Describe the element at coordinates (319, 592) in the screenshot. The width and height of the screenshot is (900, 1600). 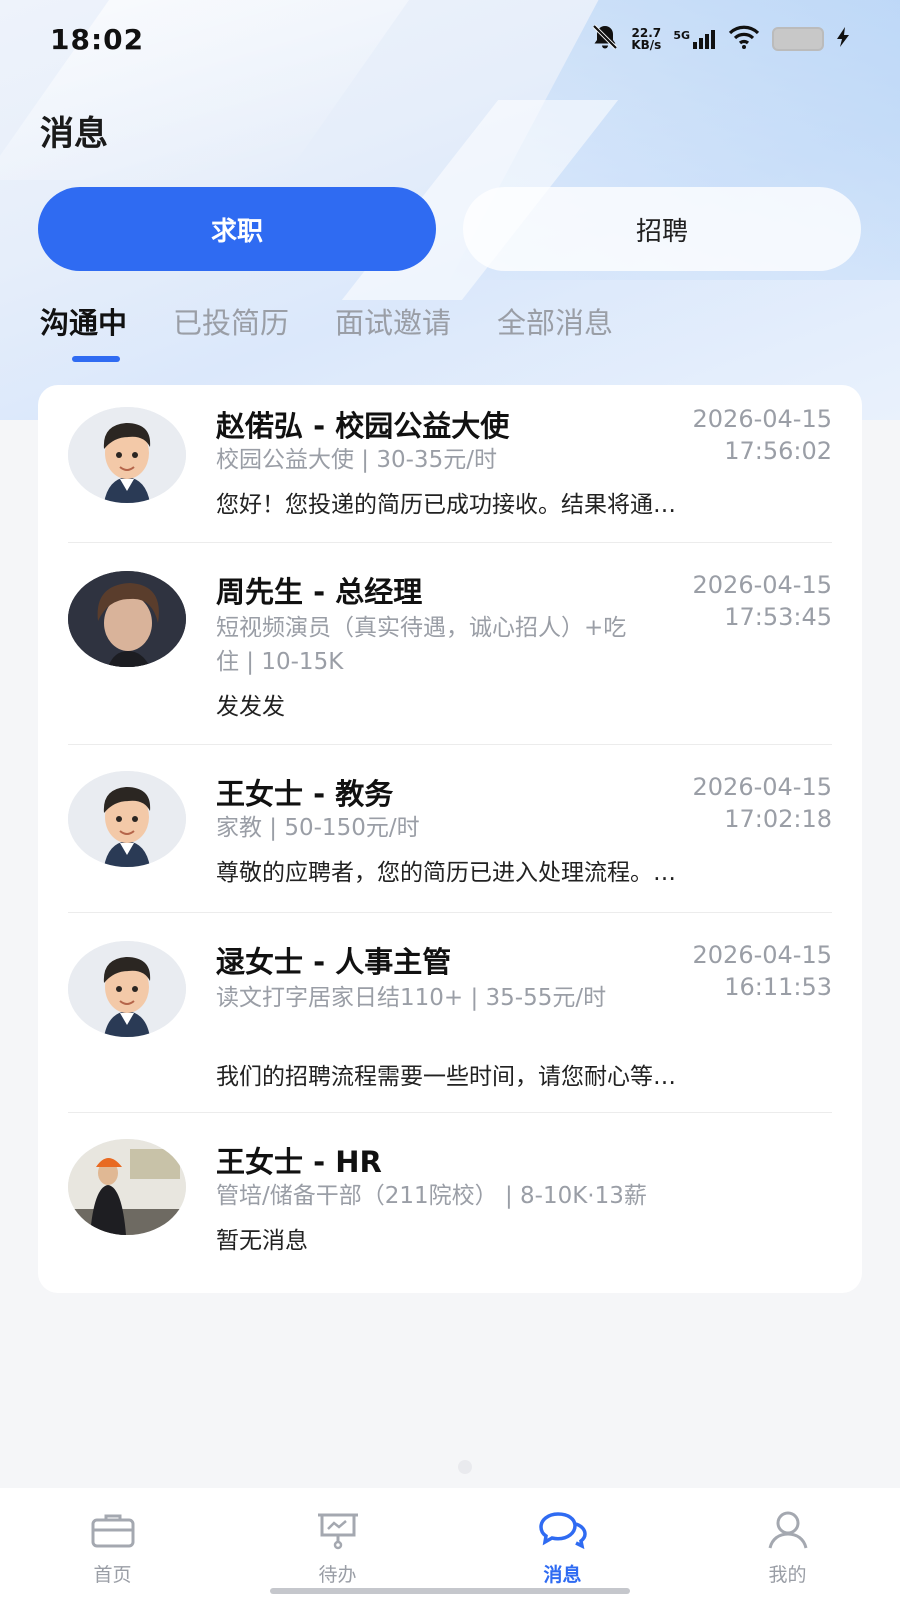
I see `conversation-title: 周先生 - 总经理` at that location.